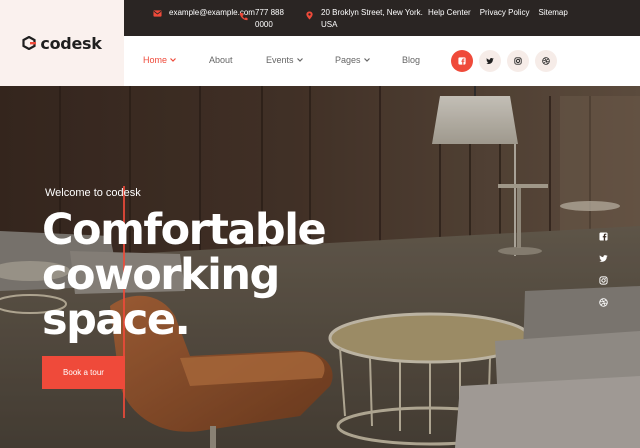 The width and height of the screenshot is (640, 448). What do you see at coordinates (161, 275) in the screenshot?
I see `headline-line-2: coworking` at bounding box center [161, 275].